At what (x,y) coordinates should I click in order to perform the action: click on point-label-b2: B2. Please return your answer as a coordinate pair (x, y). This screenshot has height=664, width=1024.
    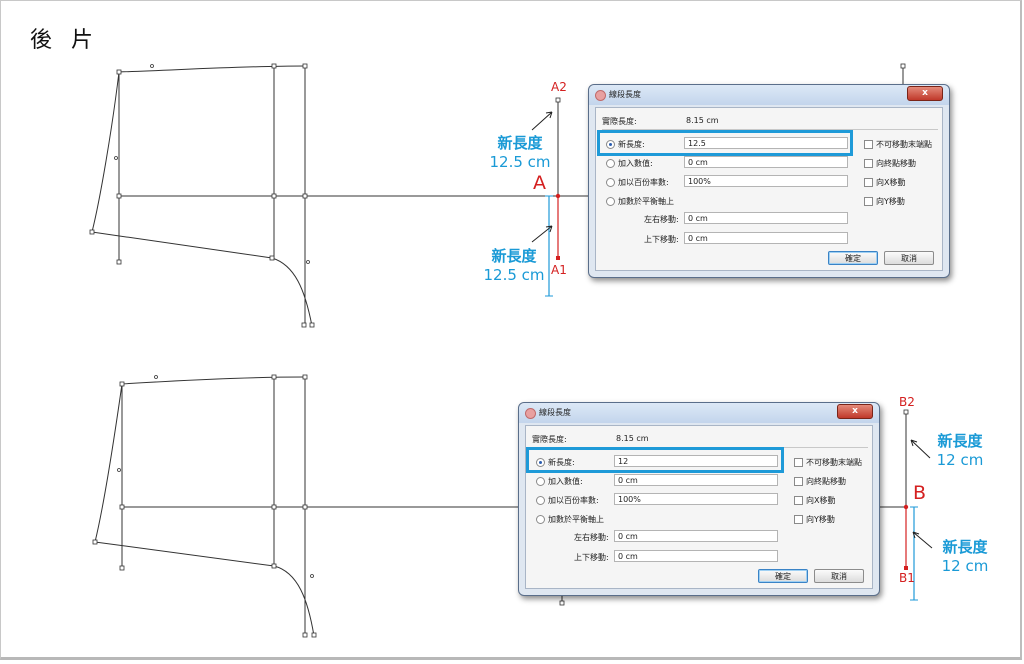
    Looking at the image, I should click on (907, 402).